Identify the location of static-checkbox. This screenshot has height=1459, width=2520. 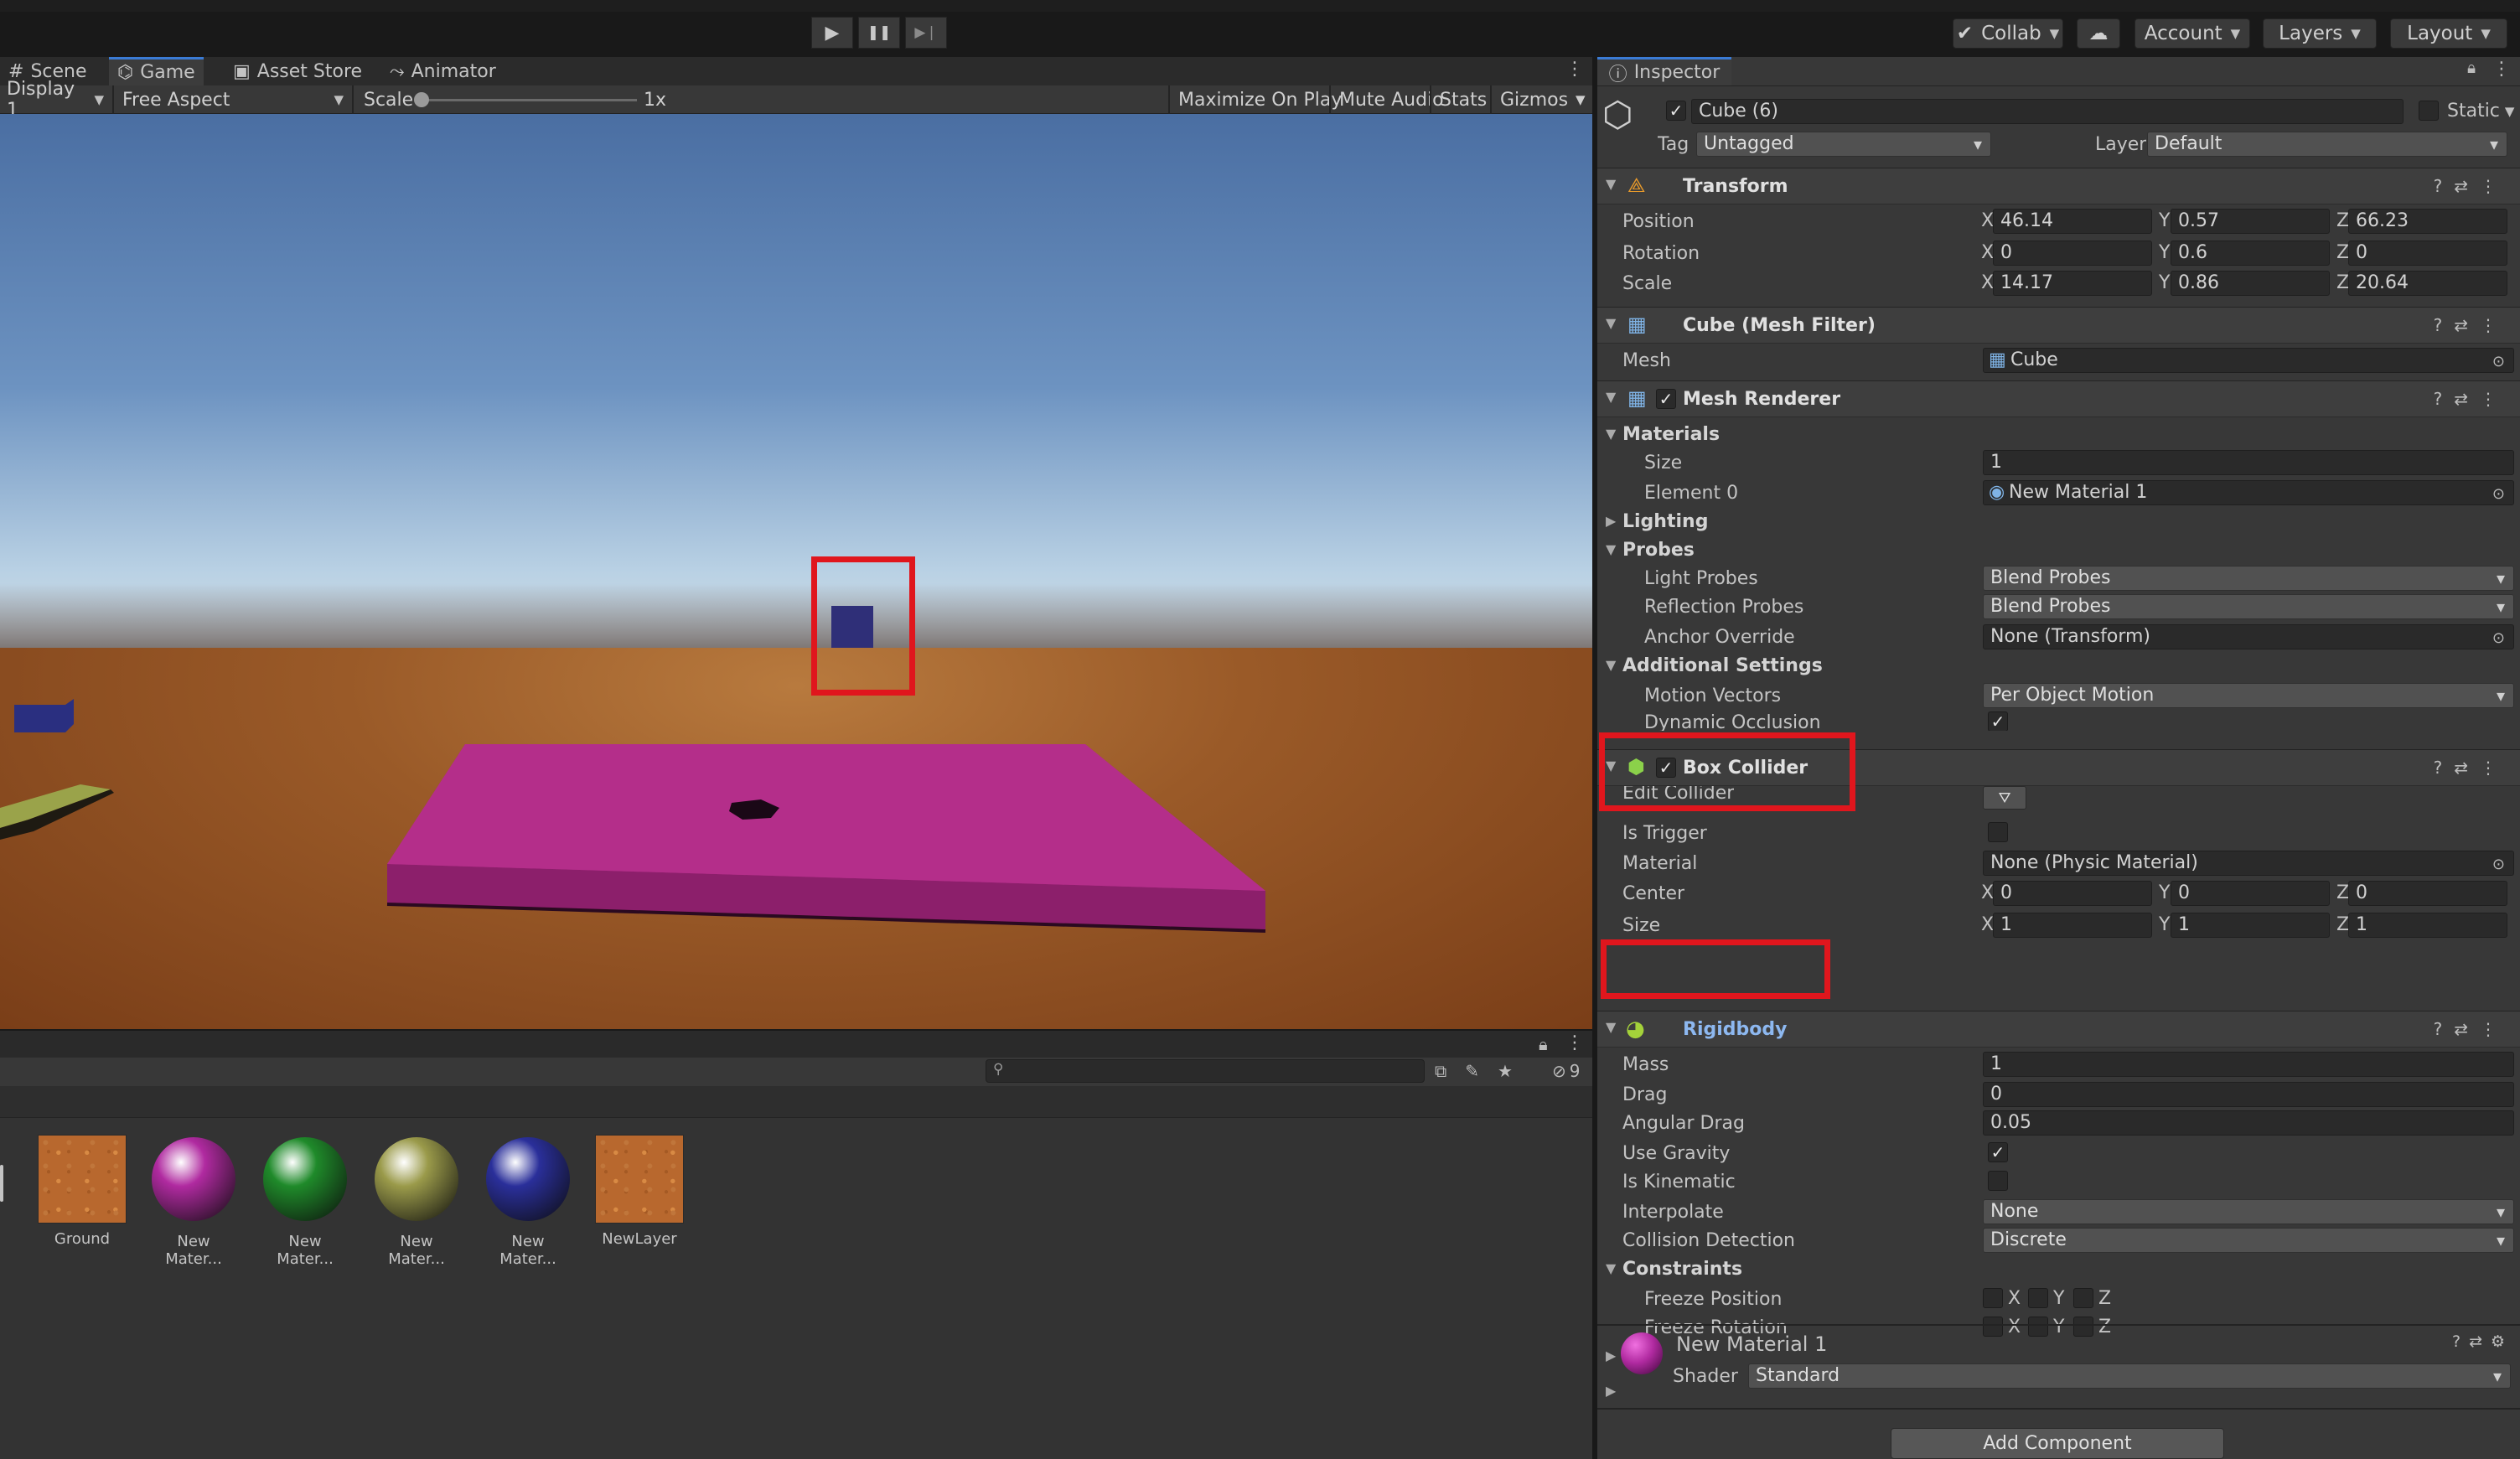
(2429, 111).